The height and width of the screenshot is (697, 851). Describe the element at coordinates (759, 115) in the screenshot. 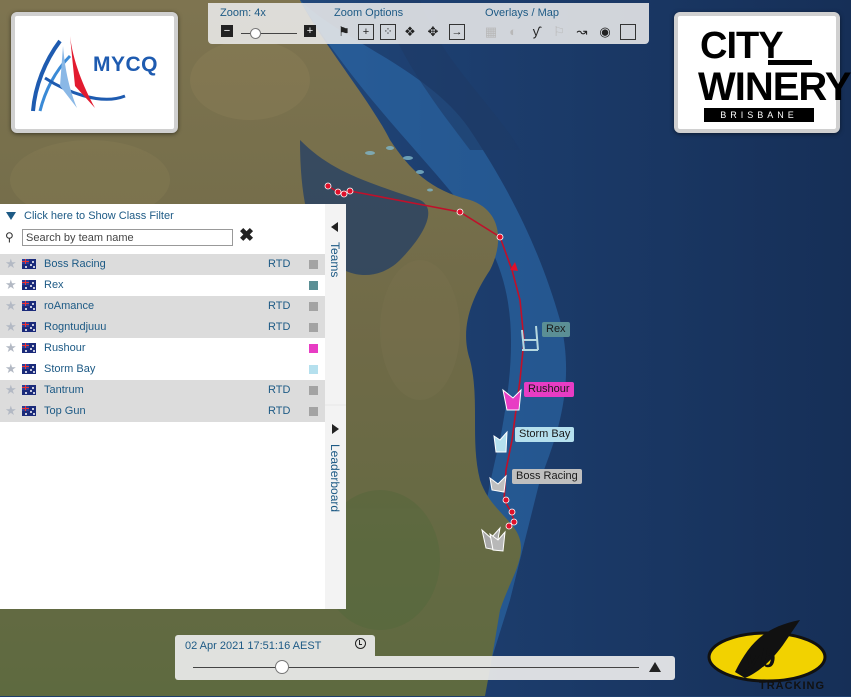

I see `city-winery-sub: BRISBANE` at that location.